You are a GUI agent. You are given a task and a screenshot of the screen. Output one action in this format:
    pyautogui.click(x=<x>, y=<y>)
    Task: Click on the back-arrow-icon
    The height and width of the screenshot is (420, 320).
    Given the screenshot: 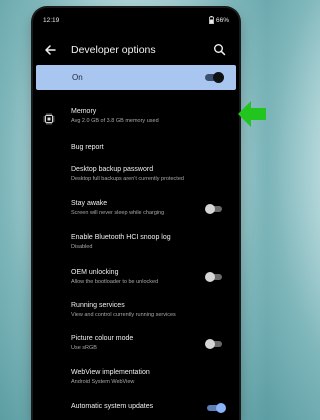 What is the action you would take?
    pyautogui.click(x=50, y=50)
    